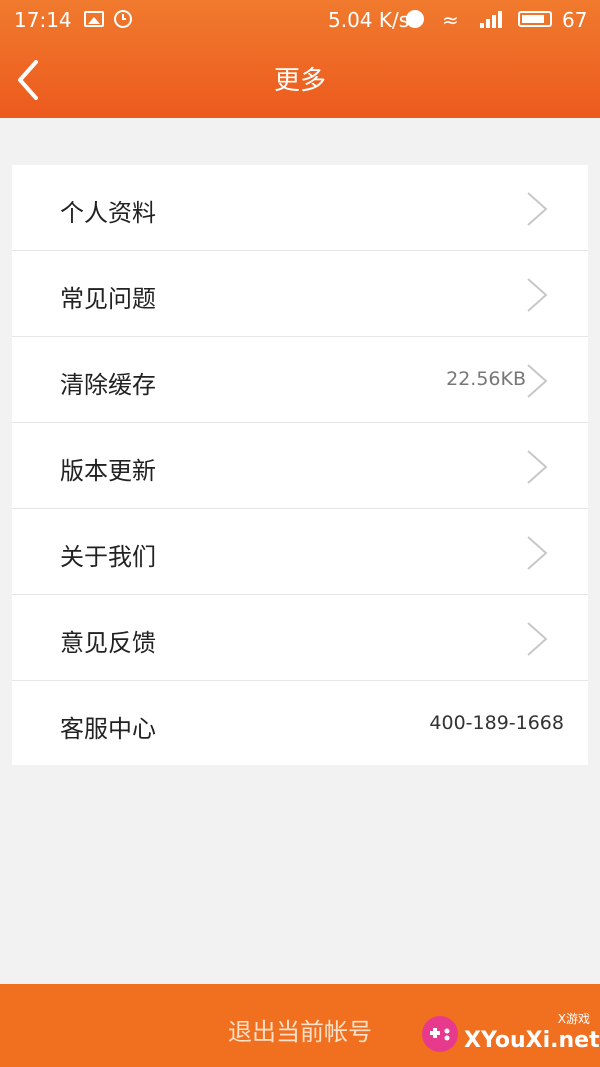  Describe the element at coordinates (573, 1019) in the screenshot. I see `watermark-tag: X游戏` at that location.